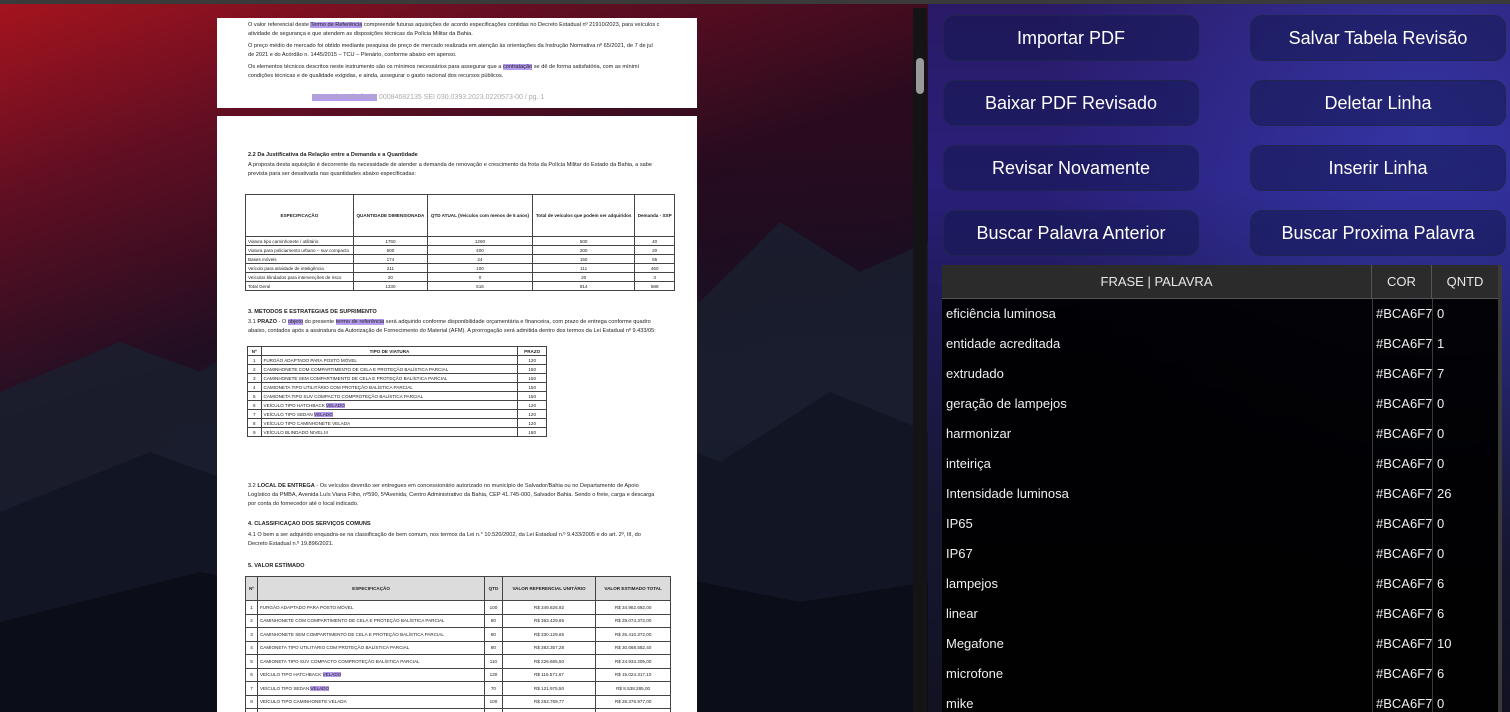 Image resolution: width=1510 pixels, height=712 pixels. Describe the element at coordinates (1157, 344) in the screenshot. I see `frase-cell: entidade acreditada` at that location.